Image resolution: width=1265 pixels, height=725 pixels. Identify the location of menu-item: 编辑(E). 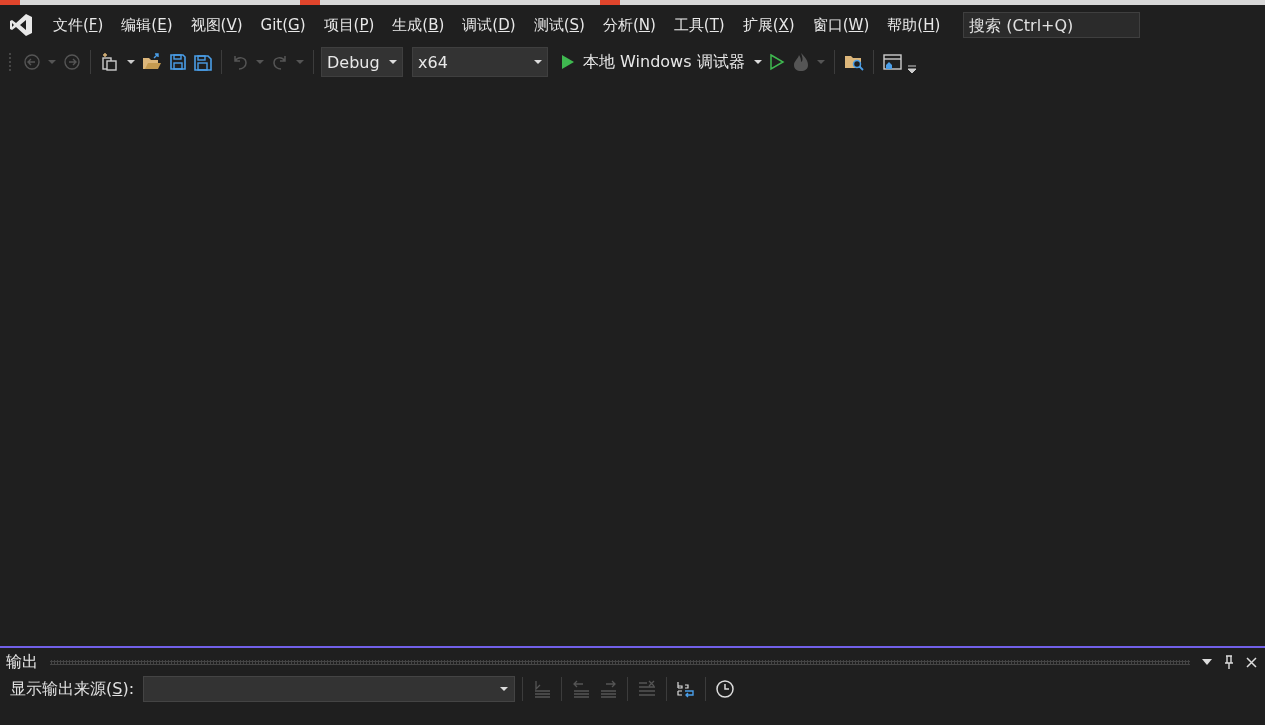
(147, 25).